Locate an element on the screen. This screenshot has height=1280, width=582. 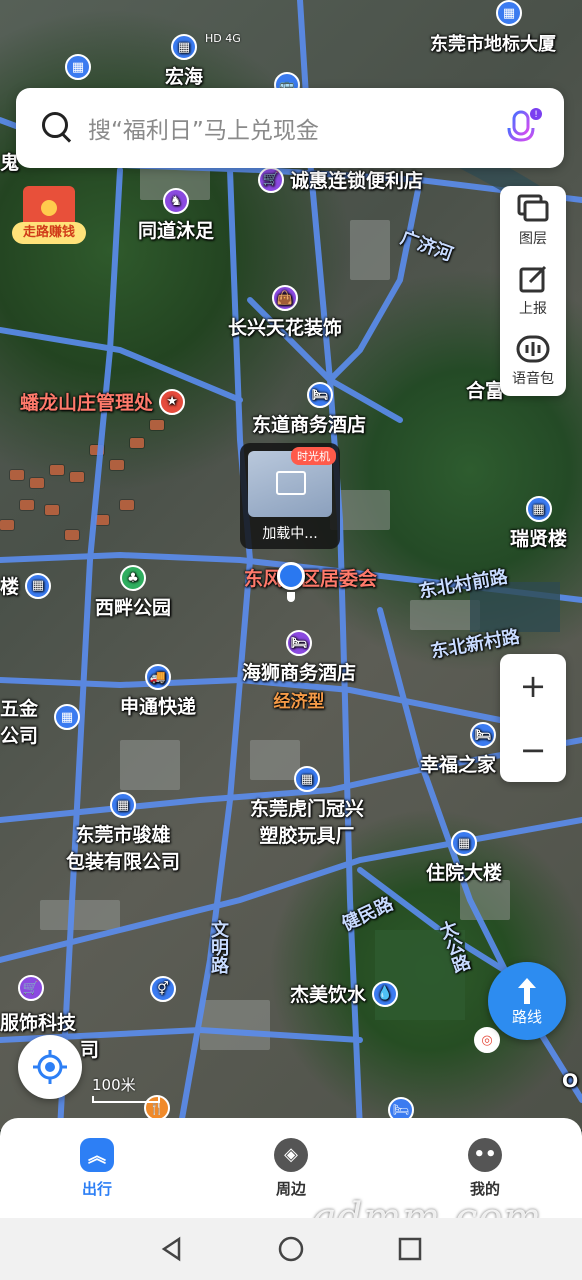
system-nav-bar is located at coordinates (291, 1249).